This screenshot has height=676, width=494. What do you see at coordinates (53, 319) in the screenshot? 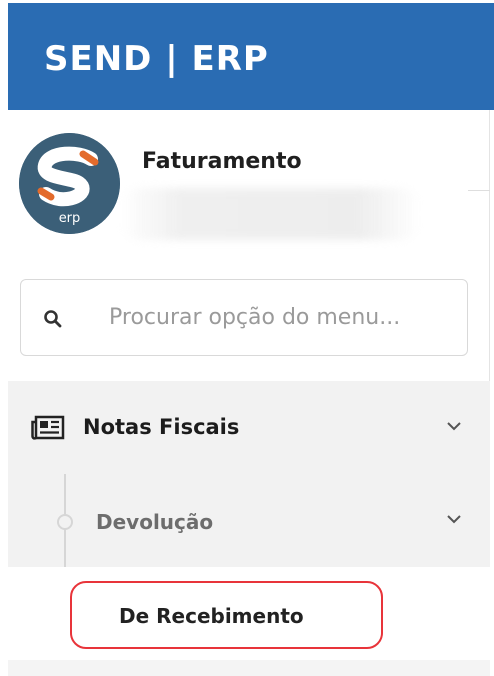
I see `search-icon` at bounding box center [53, 319].